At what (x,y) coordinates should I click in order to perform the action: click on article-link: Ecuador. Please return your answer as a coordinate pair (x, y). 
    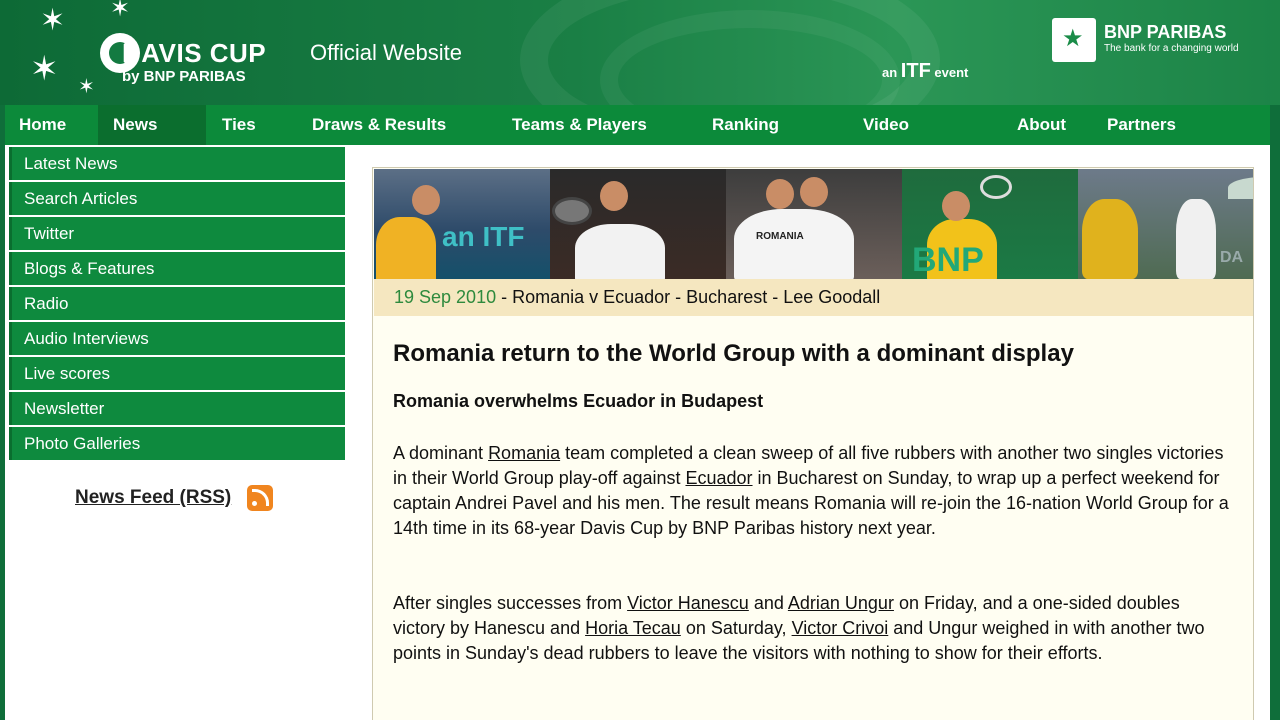
    Looking at the image, I should click on (718, 478).